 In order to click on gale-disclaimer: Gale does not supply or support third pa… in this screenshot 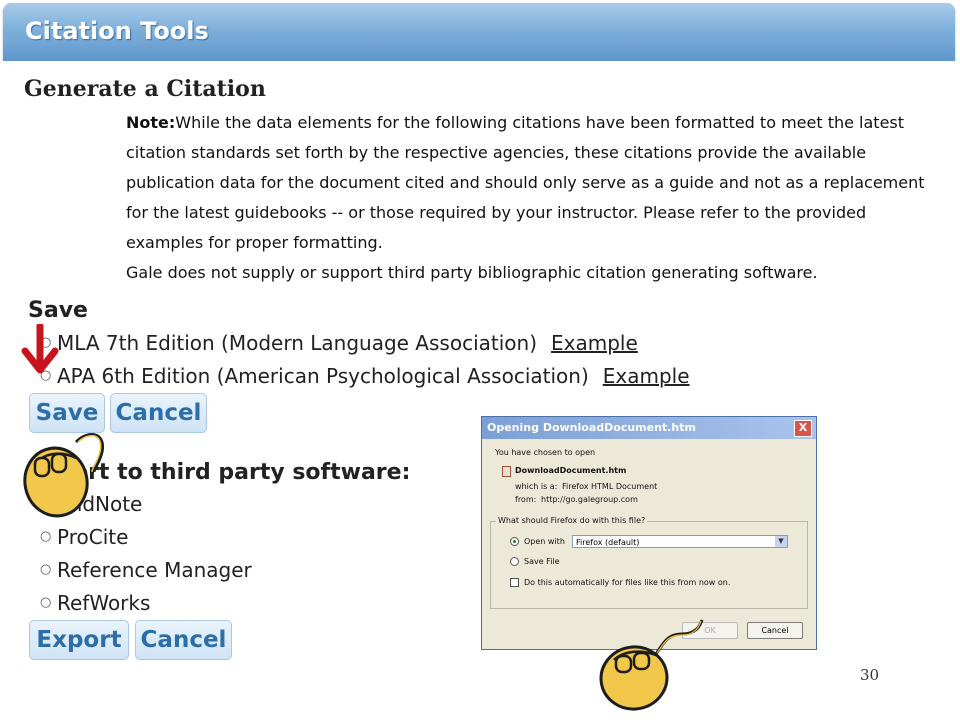, I will do `click(472, 272)`.